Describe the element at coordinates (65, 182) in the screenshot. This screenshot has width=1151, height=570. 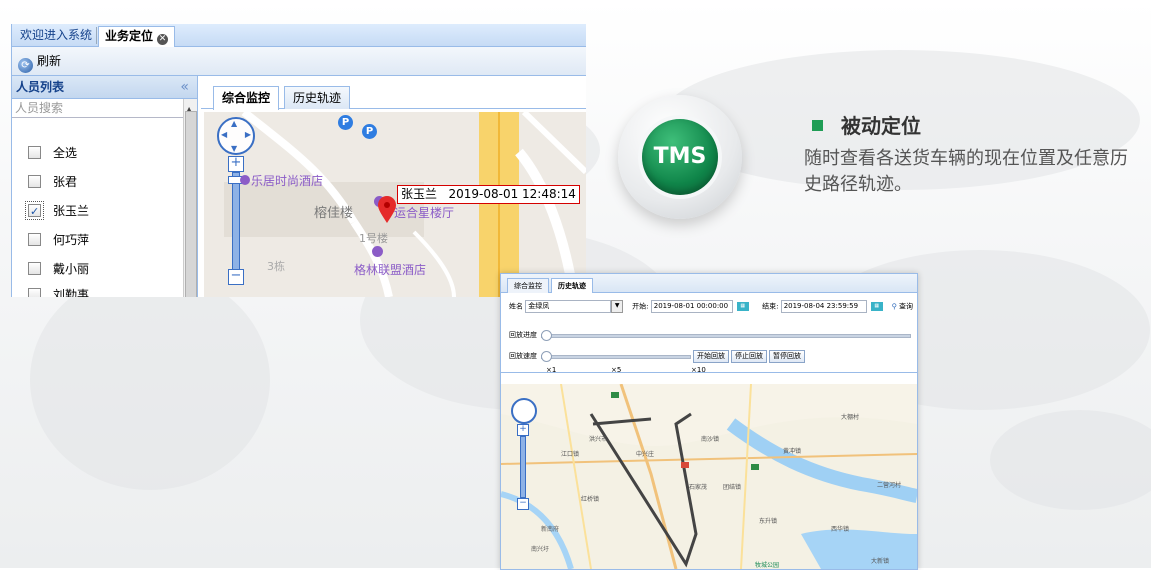
I see `person-item-label: 张君` at that location.